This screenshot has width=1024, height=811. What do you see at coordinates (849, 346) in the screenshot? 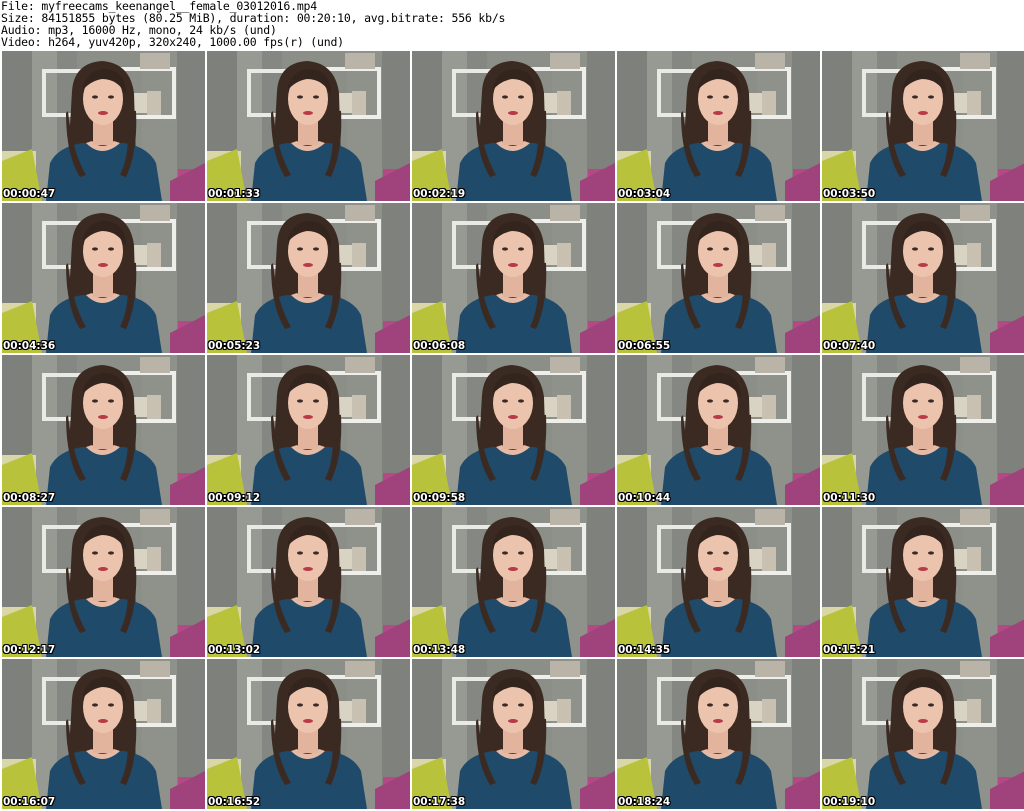
I see `thumbnail-timestamp: 00:07:40` at bounding box center [849, 346].